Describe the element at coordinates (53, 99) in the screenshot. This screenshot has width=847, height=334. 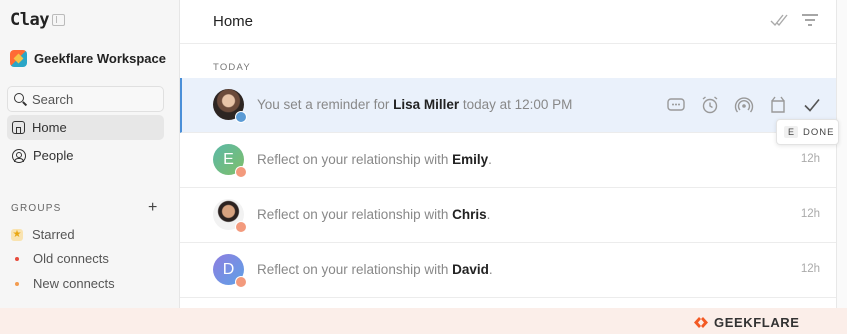
I see `search-placeholder: Search` at that location.